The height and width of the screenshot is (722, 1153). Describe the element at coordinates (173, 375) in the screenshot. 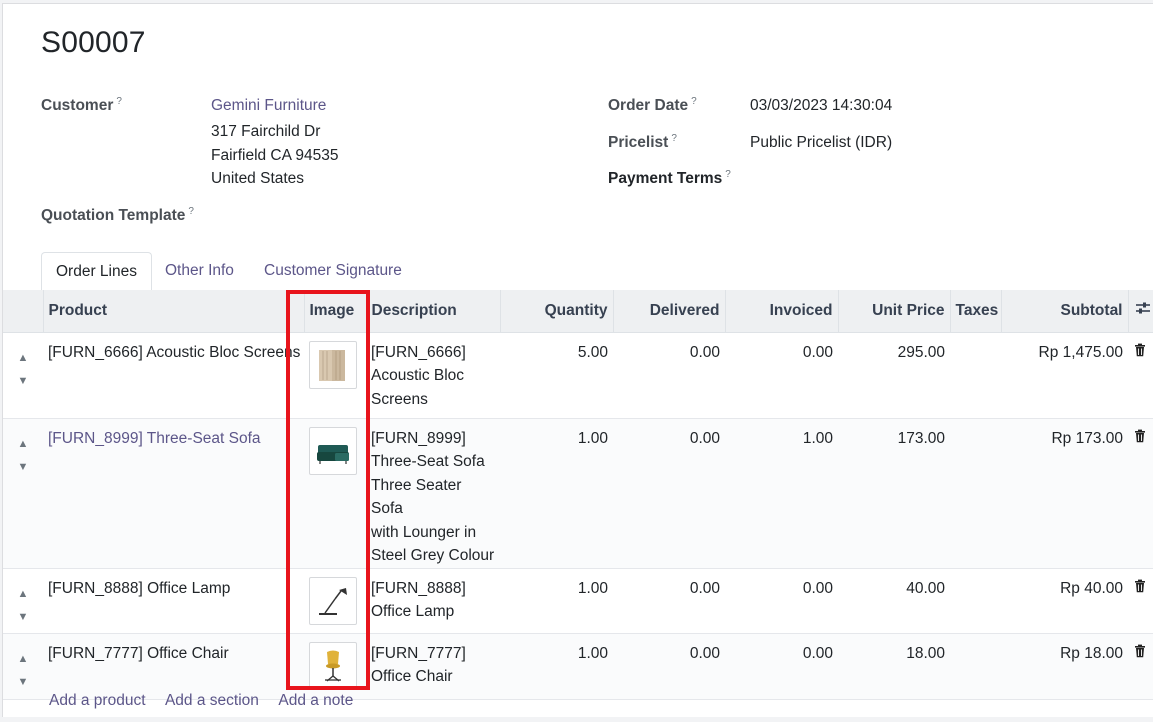

I see `product-cell: [FURN_6666] Acoustic Bloc Screens` at that location.